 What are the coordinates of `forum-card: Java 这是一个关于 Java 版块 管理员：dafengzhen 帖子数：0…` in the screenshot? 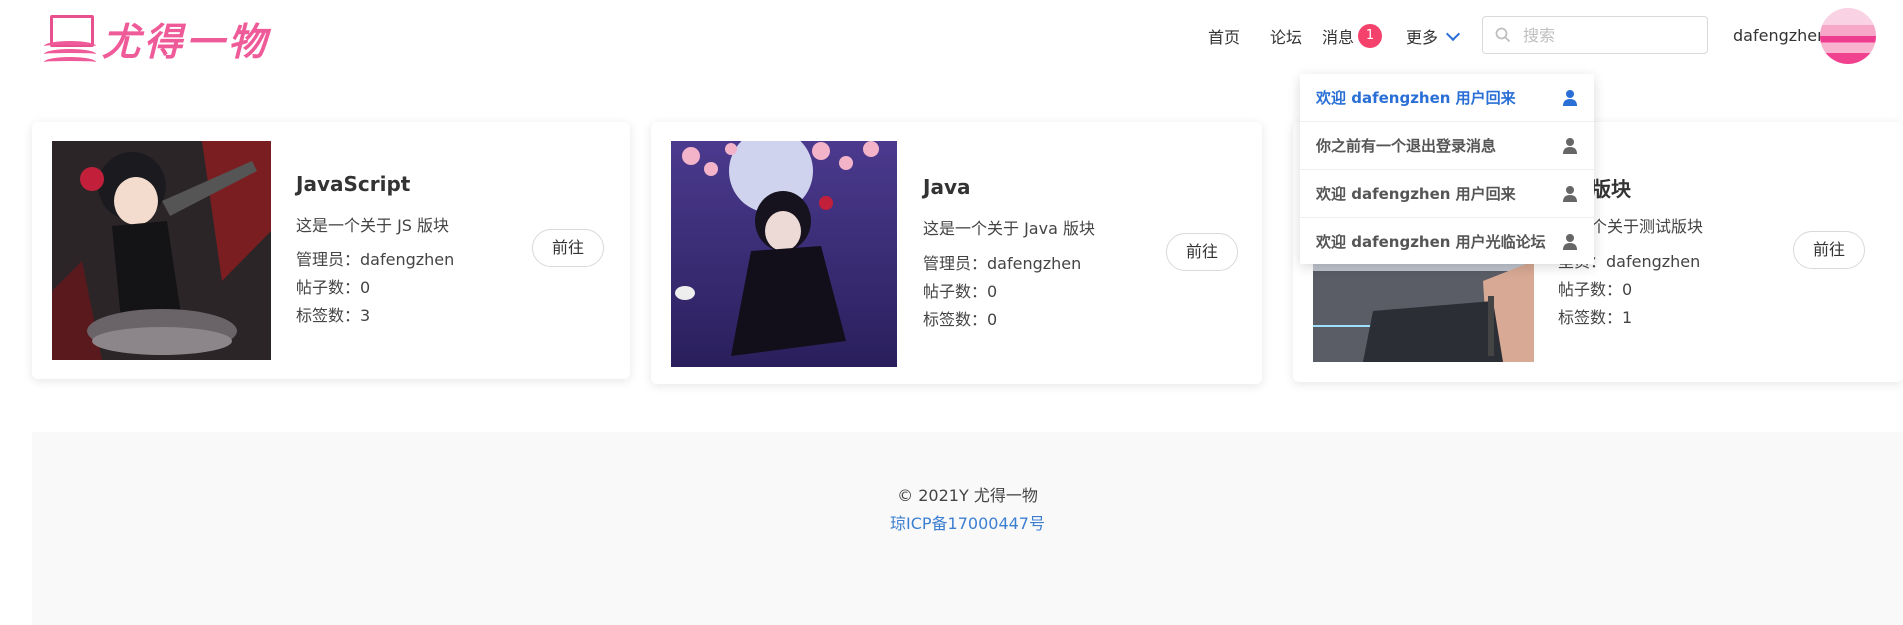 It's located at (956, 253).